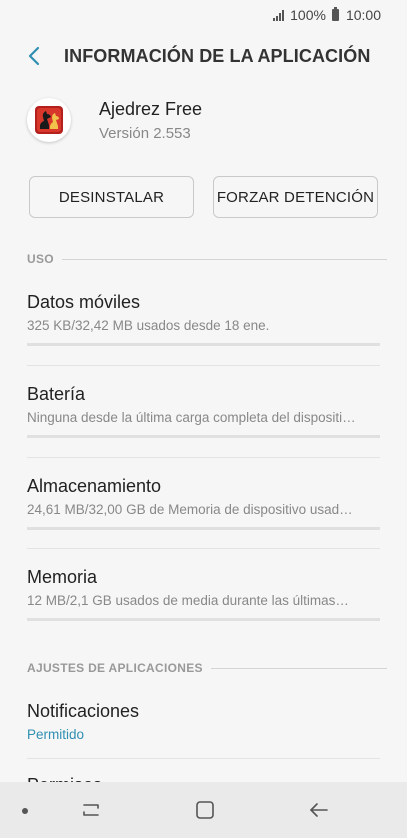  I want to click on item-title: Almacenamiento, so click(94, 486).